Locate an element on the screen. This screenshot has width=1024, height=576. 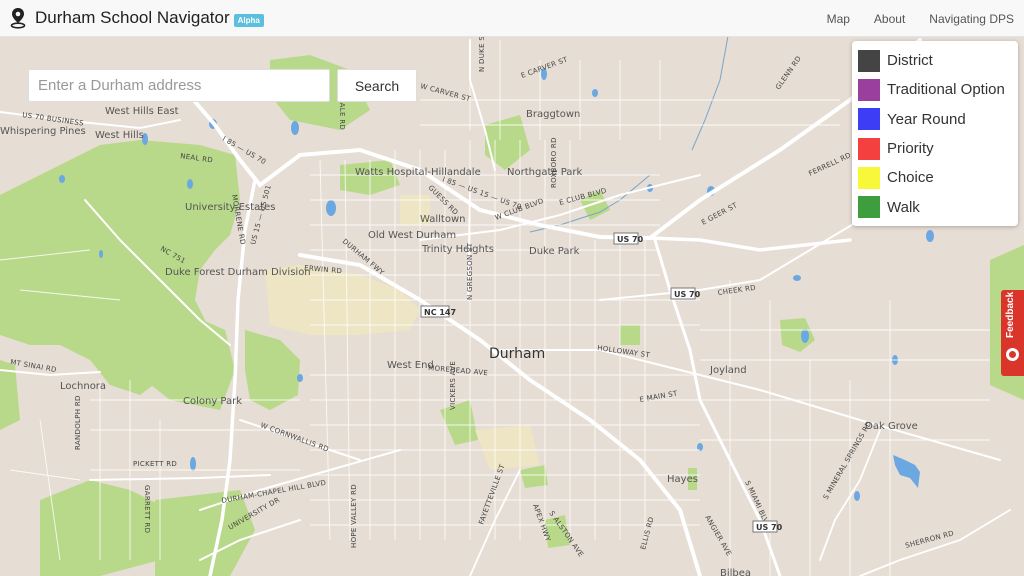
city-label: Durham is located at coordinates (517, 354).